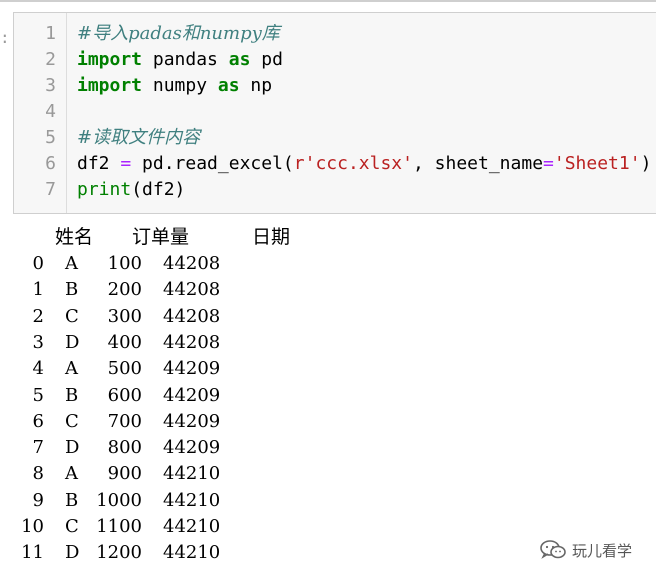 Image resolution: width=656 pixels, height=576 pixels. Describe the element at coordinates (32, 553) in the screenshot. I see `row-index: 11` at that location.